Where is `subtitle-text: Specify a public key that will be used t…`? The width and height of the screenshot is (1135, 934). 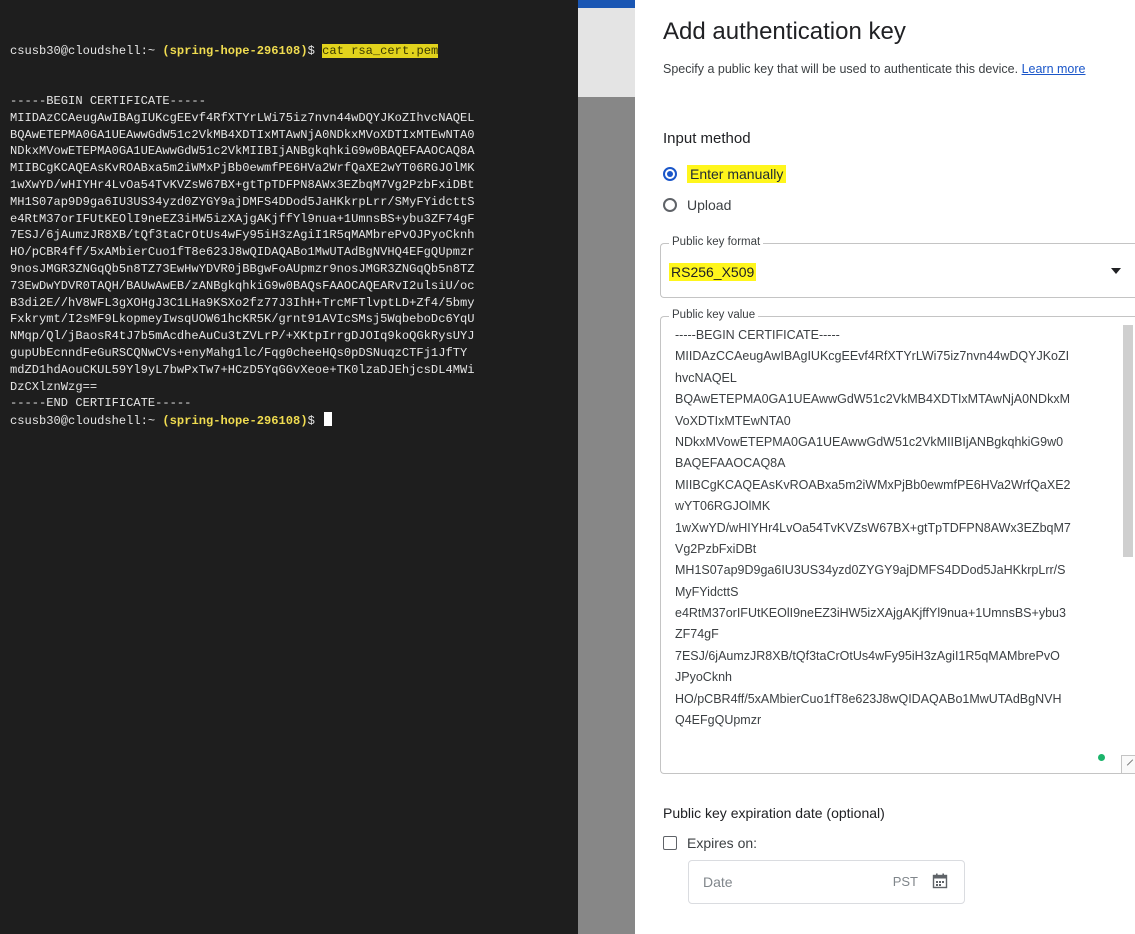
subtitle-text: Specify a public key that will be used t… is located at coordinates (841, 69).